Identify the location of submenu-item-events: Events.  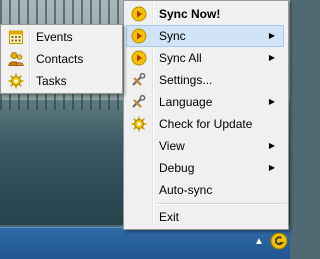
(60, 37).